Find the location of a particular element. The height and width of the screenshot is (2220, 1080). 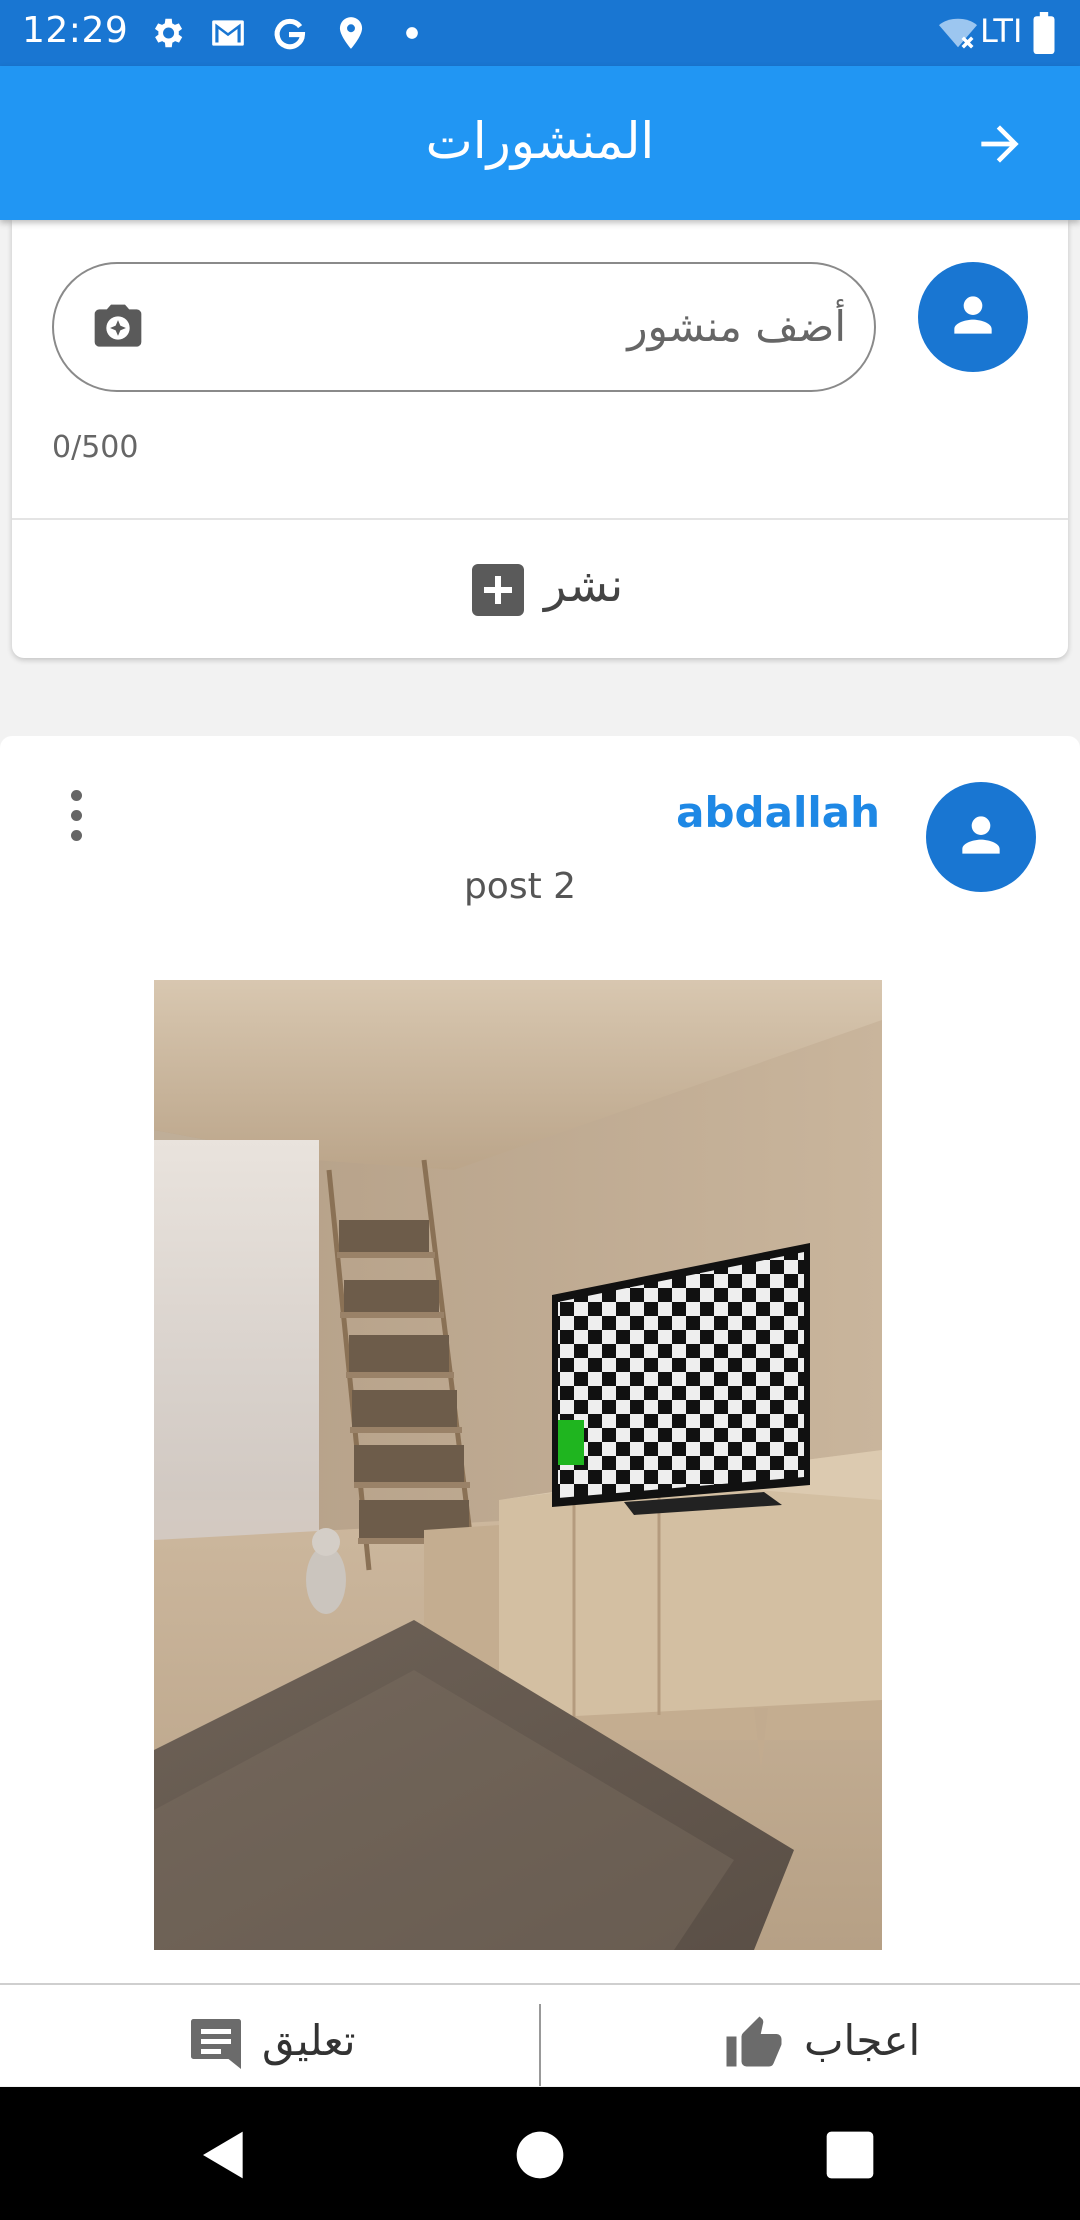

location-icon is located at coordinates (351, 33).